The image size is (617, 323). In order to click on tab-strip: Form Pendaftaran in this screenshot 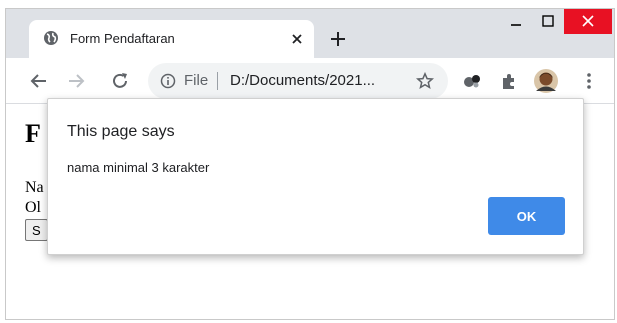, I will do `click(310, 33)`.